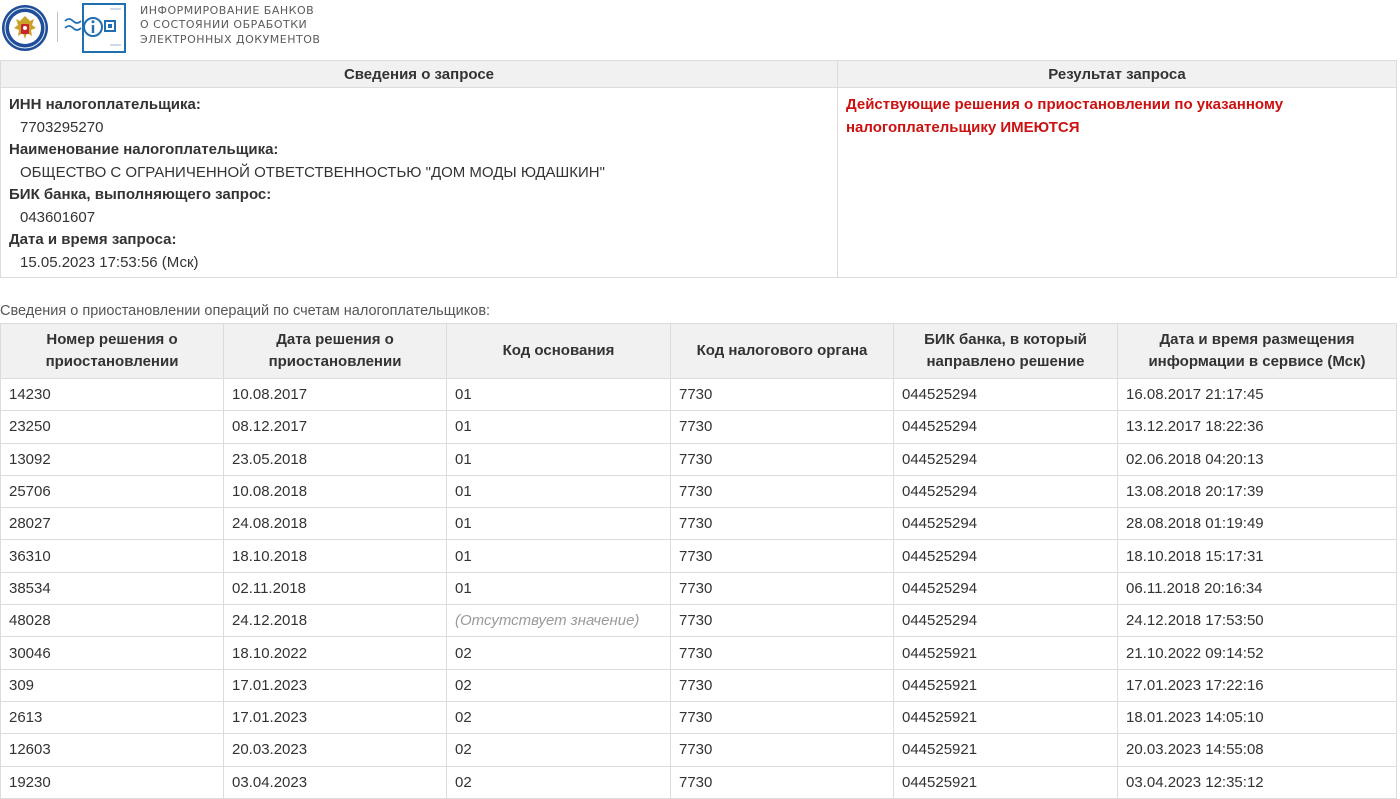 The height and width of the screenshot is (799, 1400). Describe the element at coordinates (1257, 556) in the screenshot. I see `posted-datetime-cell: 18.10.2018 15:17:31` at that location.